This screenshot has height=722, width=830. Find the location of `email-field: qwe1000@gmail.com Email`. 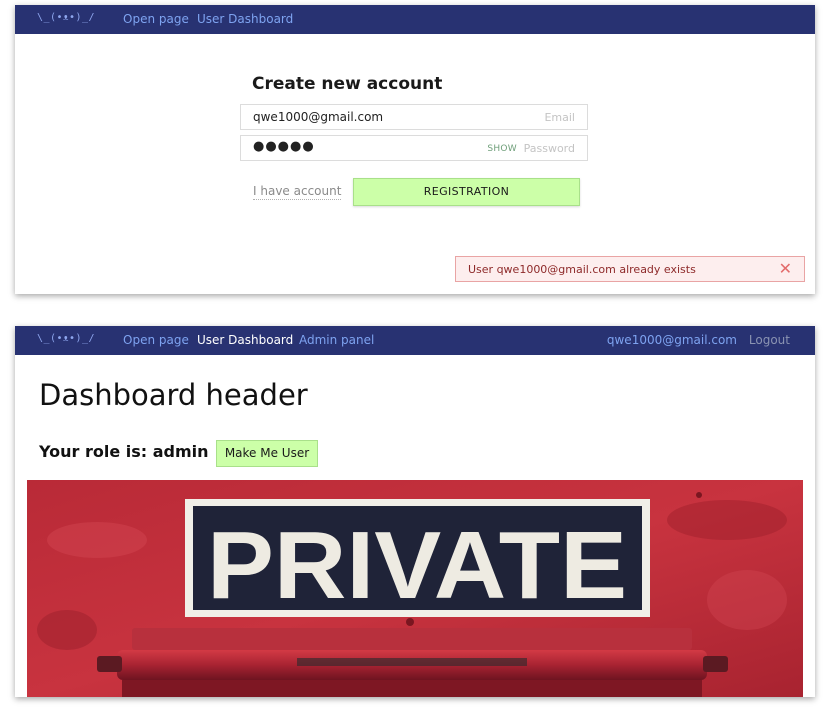

email-field: qwe1000@gmail.com Email is located at coordinates (414, 117).